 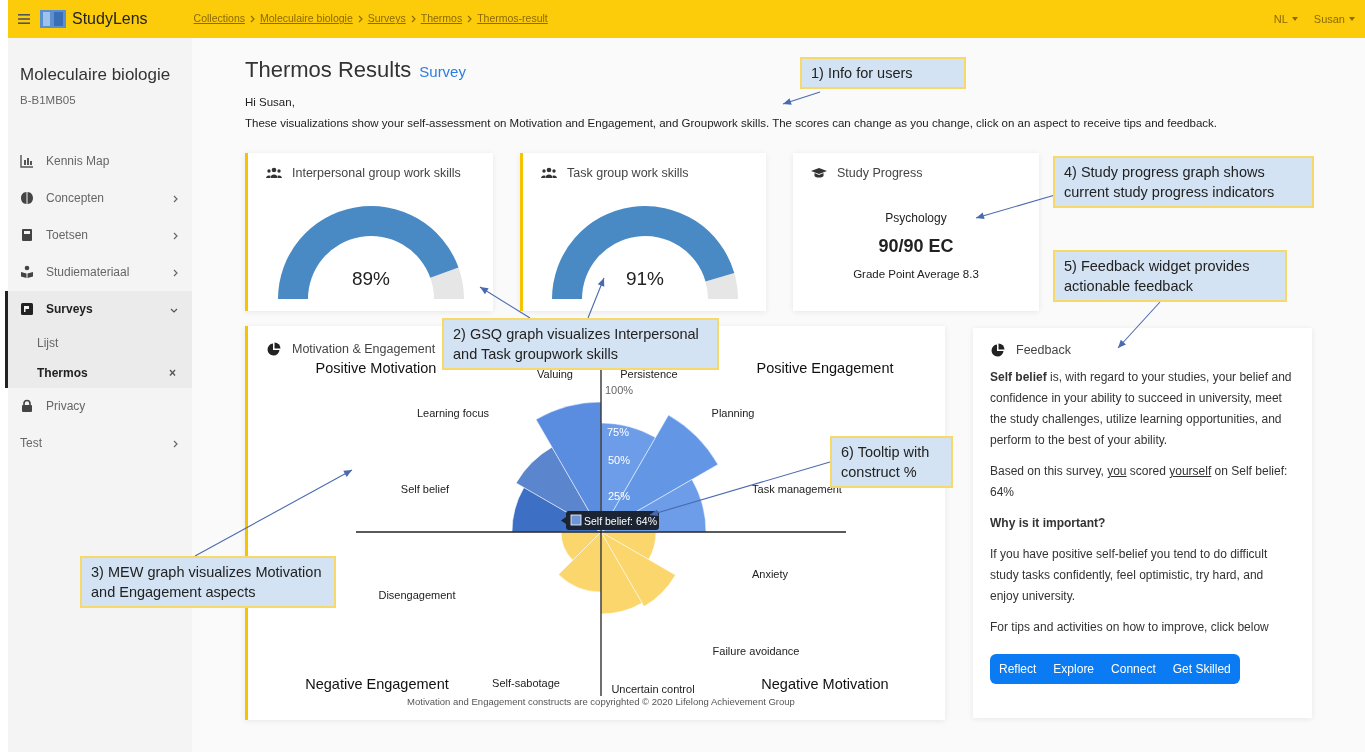 What do you see at coordinates (732, 124) in the screenshot?
I see `intro-text: These visualizations show your self-assessment on Motivation and Engagement, and Groupwork skills. The scores can change as you change, click on an aspect to receive tips and feedback.` at bounding box center [732, 124].